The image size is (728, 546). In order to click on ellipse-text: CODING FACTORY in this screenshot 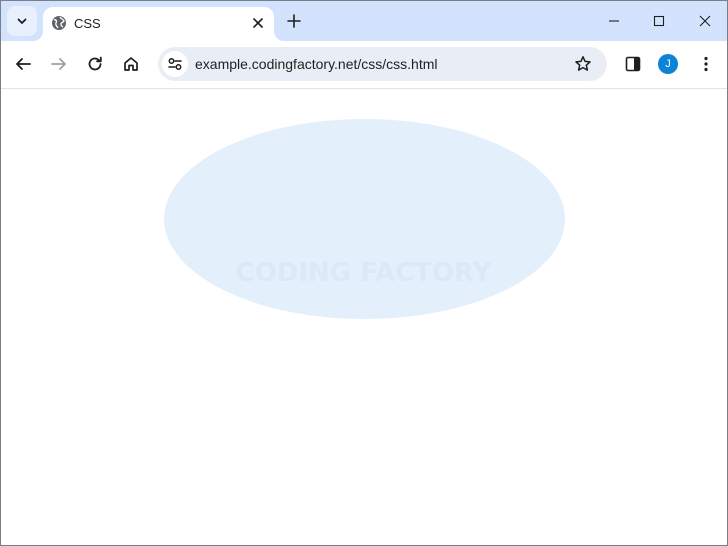, I will do `click(363, 273)`.